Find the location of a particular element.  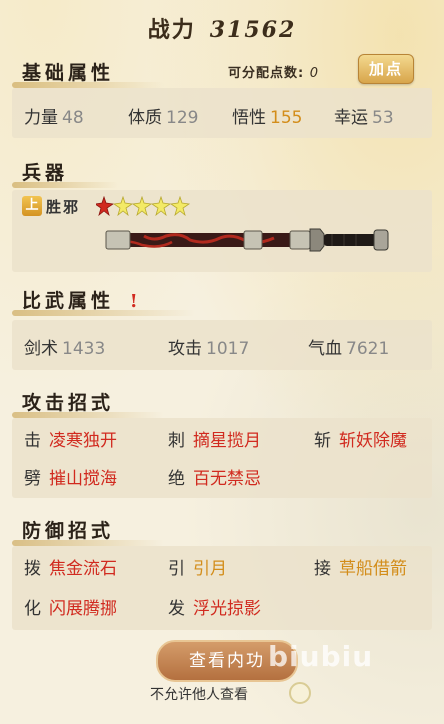

combat-stats-panel: 剑术 1433 攻击 1017 气血 7621 is located at coordinates (222, 345).